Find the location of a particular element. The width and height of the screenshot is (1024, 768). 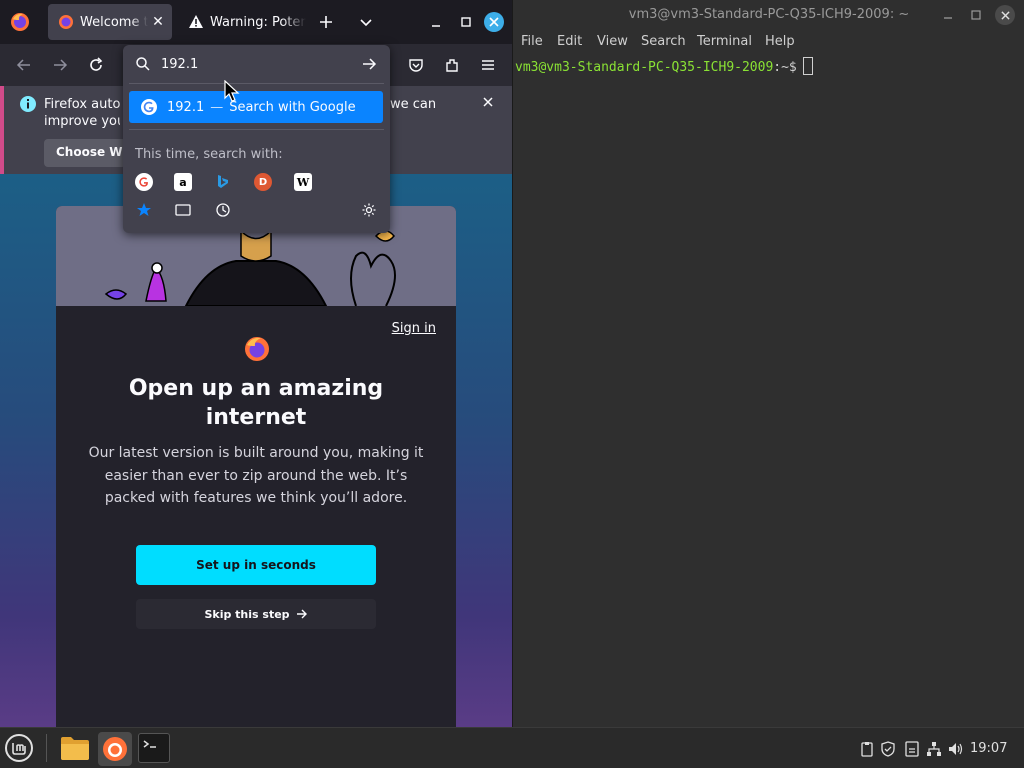

suggestion-dash: — is located at coordinates (217, 107).